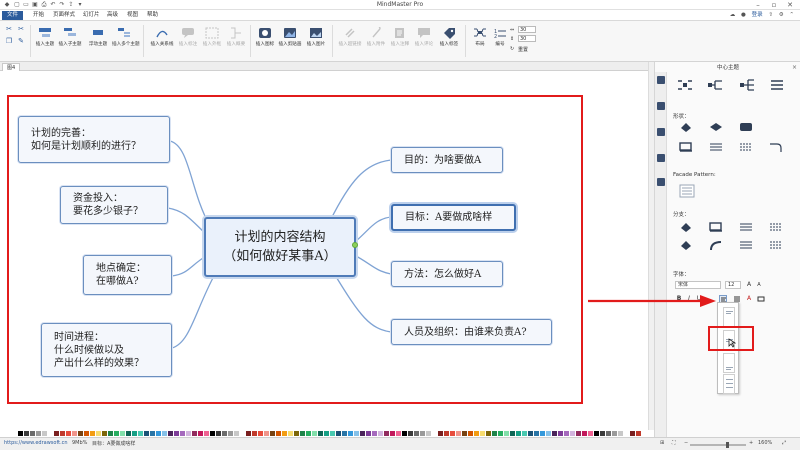  What do you see at coordinates (729, 317) in the screenshot?
I see `align-top-option` at bounding box center [729, 317].